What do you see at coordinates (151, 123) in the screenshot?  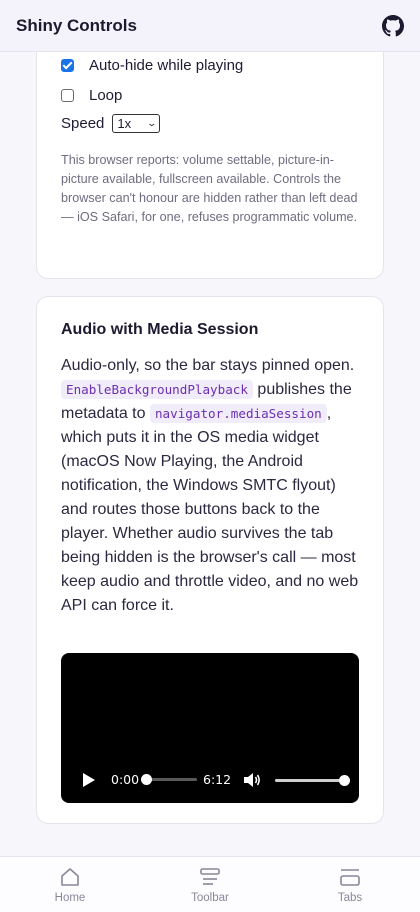 I see `chevron-down-icon: ⌄` at bounding box center [151, 123].